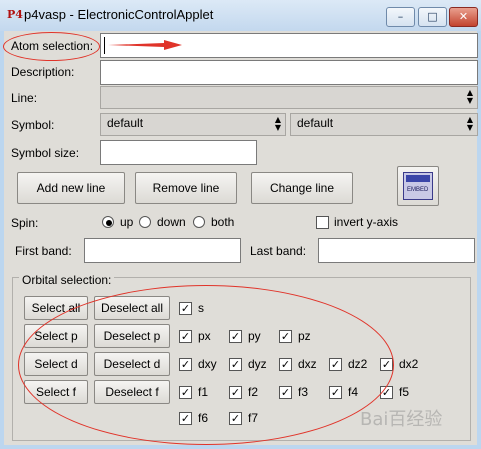 The width and height of the screenshot is (481, 449). What do you see at coordinates (15, 14) in the screenshot?
I see `app-icon: P4` at bounding box center [15, 14].